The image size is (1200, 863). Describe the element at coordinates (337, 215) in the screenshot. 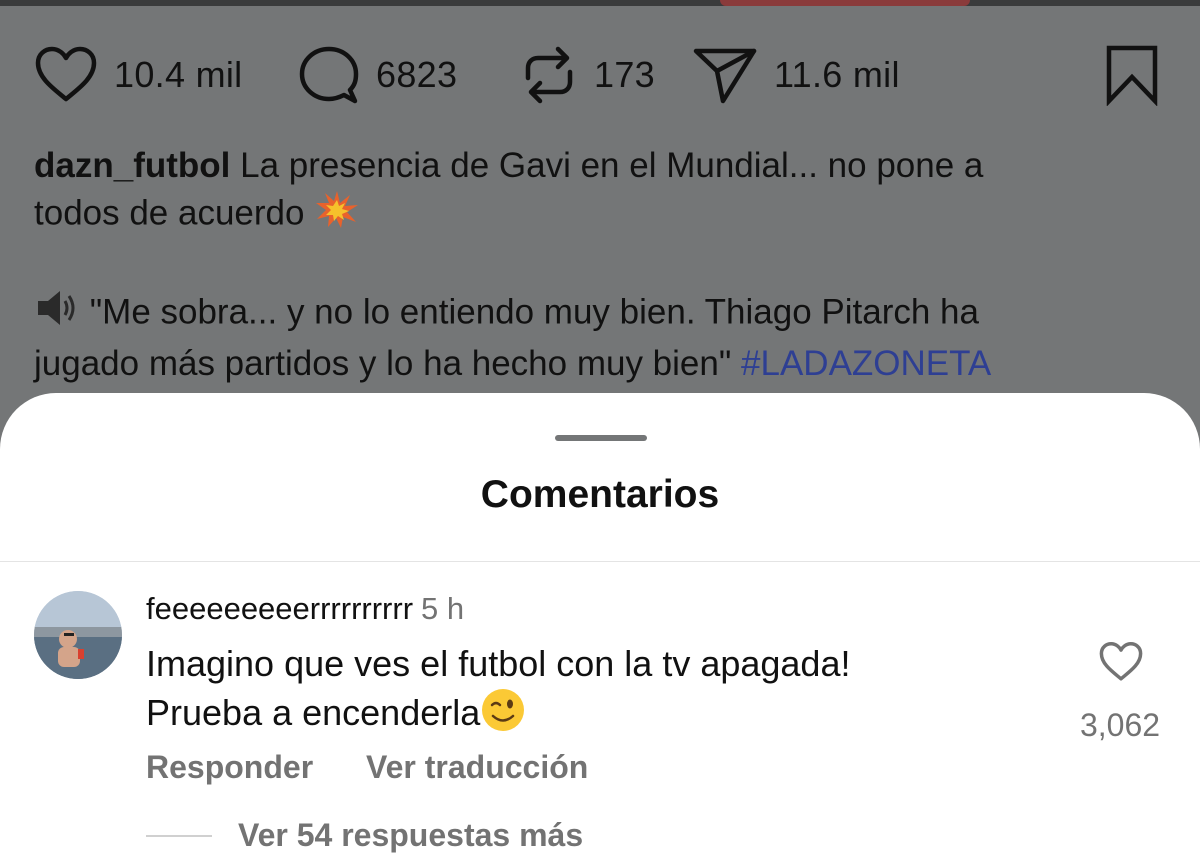

I see `collision-emoji` at that location.